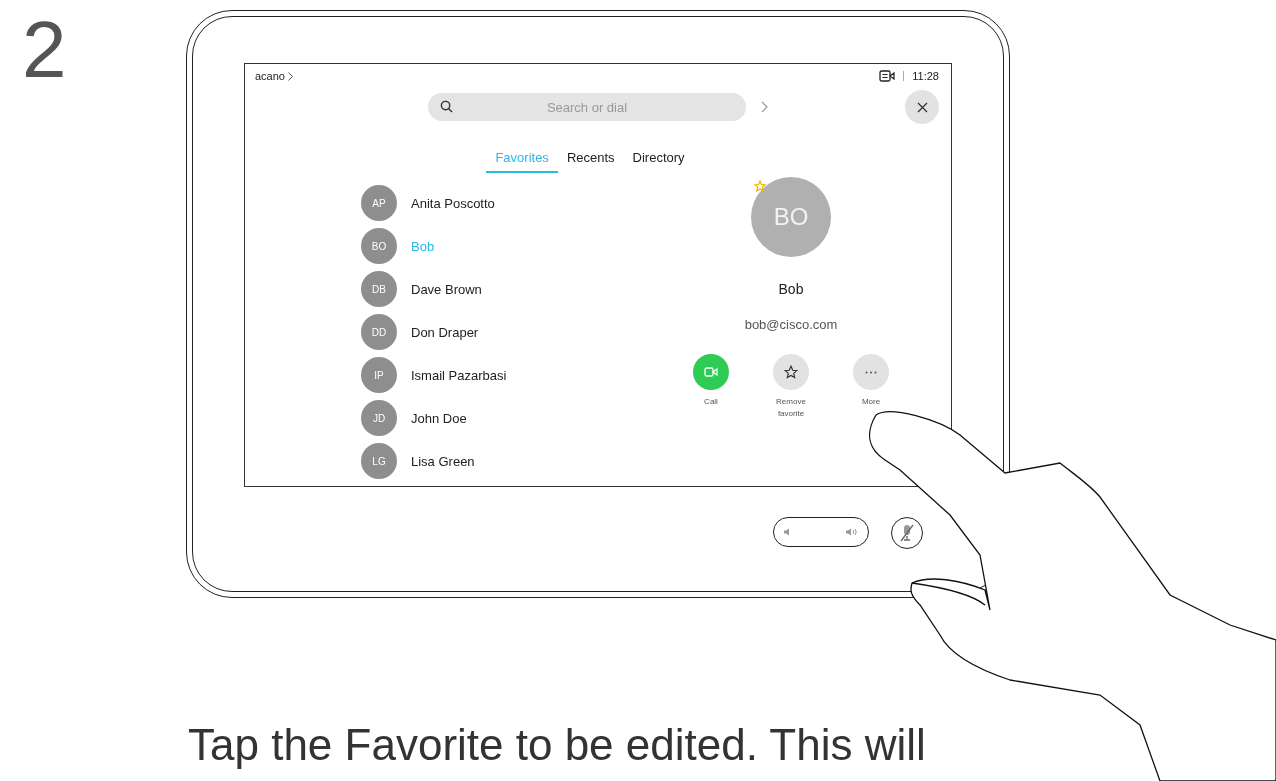 This screenshot has height=781, width=1276. What do you see at coordinates (459, 375) in the screenshot?
I see `contact-name: Ismail Pazarbasi` at bounding box center [459, 375].